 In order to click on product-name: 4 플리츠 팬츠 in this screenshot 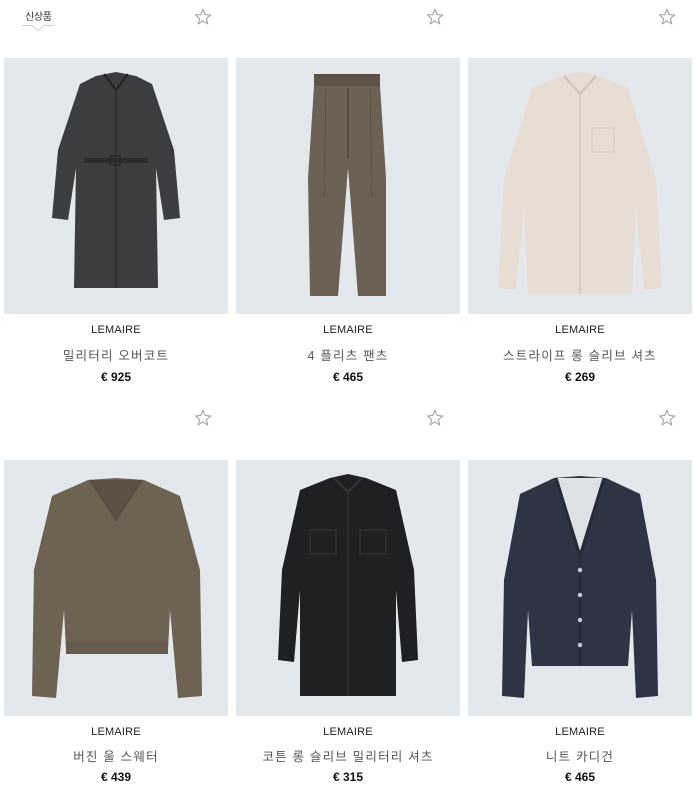, I will do `click(348, 354)`.